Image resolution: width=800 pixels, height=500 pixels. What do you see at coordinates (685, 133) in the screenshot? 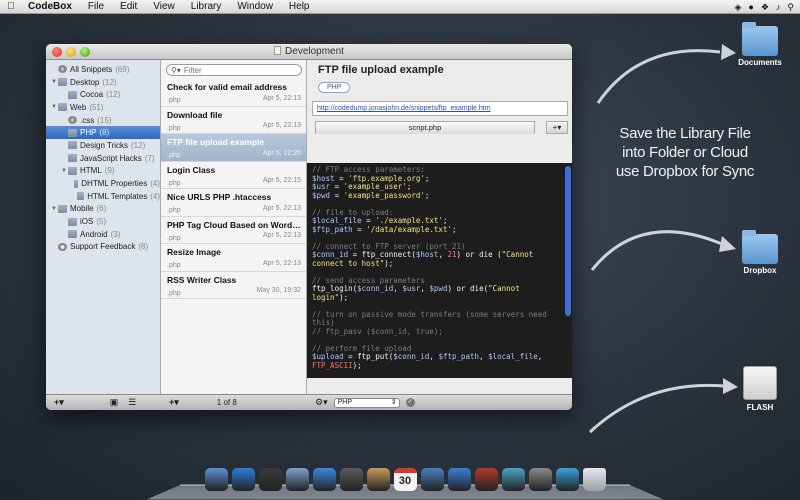
I see `promo-line: Save the Library File` at bounding box center [685, 133].